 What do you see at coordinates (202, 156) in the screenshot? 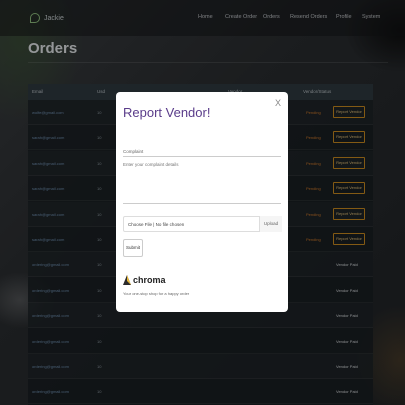
I see `complaint-underline` at bounding box center [202, 156].